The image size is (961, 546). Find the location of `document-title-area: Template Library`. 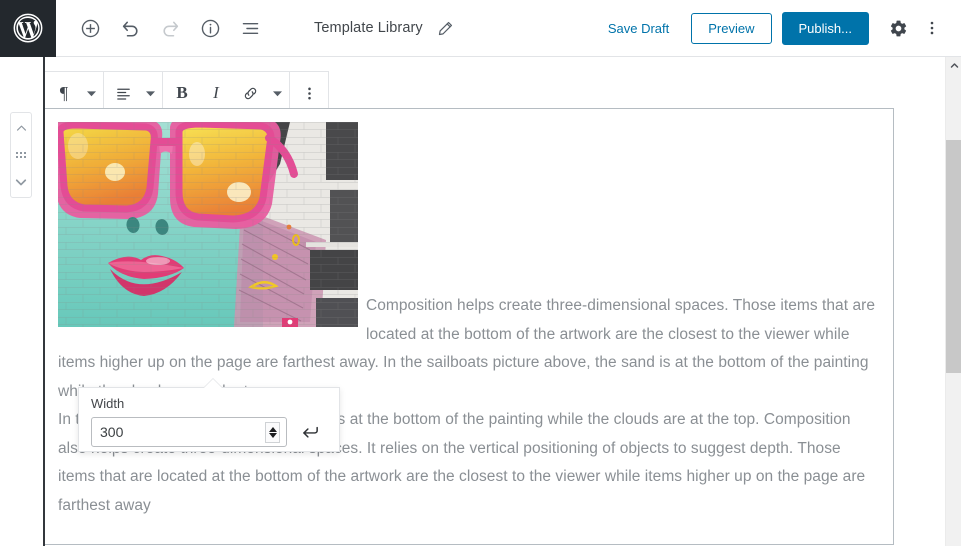

document-title-area: Template Library is located at coordinates (386, 28).